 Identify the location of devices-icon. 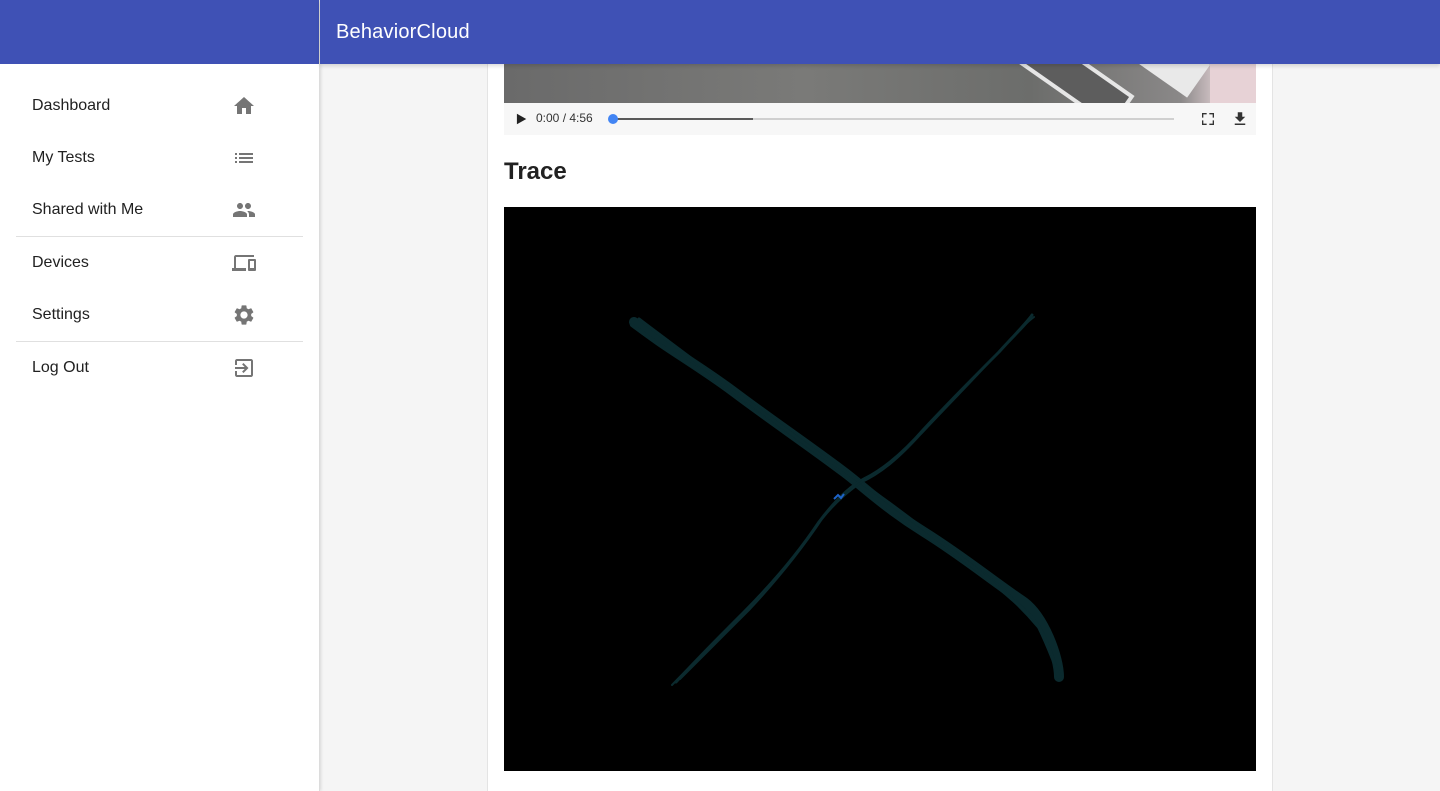
(244, 263).